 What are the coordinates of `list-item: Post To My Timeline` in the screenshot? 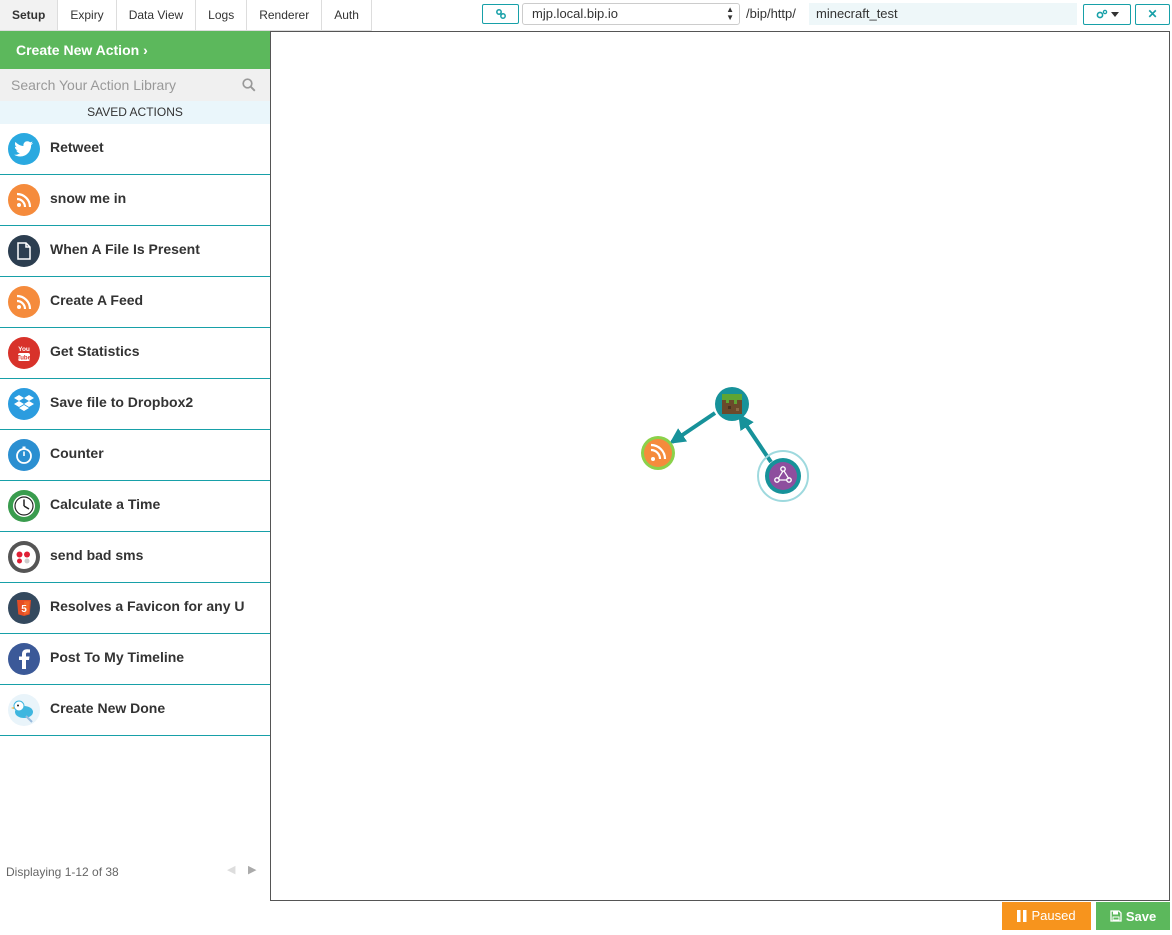 It's located at (135, 659).